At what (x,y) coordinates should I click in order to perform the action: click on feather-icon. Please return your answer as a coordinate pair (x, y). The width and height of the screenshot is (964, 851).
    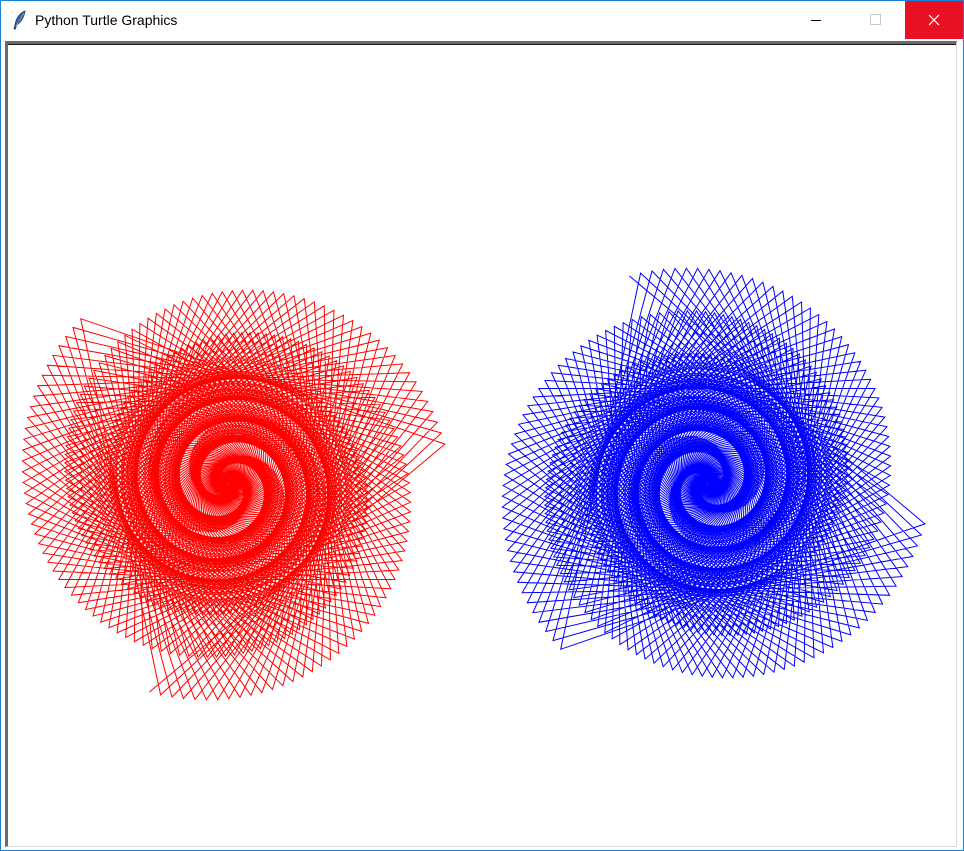
    Looking at the image, I should click on (20, 20).